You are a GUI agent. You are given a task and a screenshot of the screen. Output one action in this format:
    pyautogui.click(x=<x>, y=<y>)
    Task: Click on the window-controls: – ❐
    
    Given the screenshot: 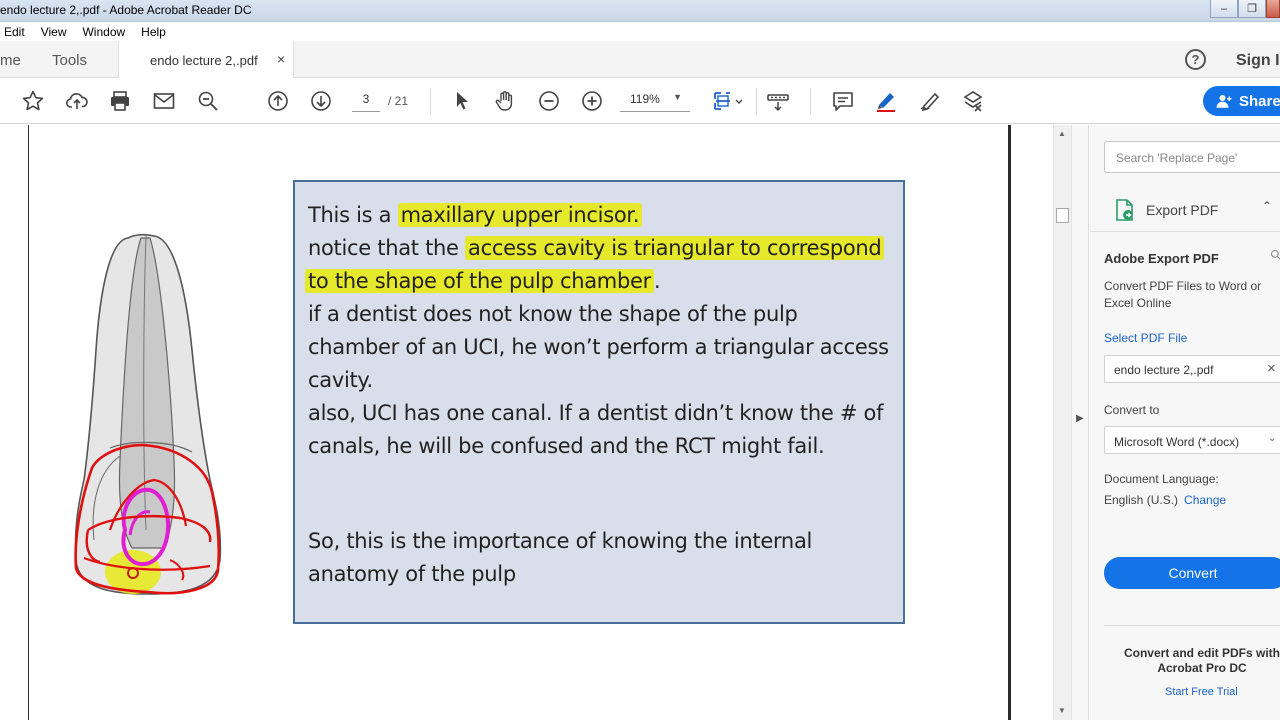 What is the action you would take?
    pyautogui.click(x=1245, y=9)
    